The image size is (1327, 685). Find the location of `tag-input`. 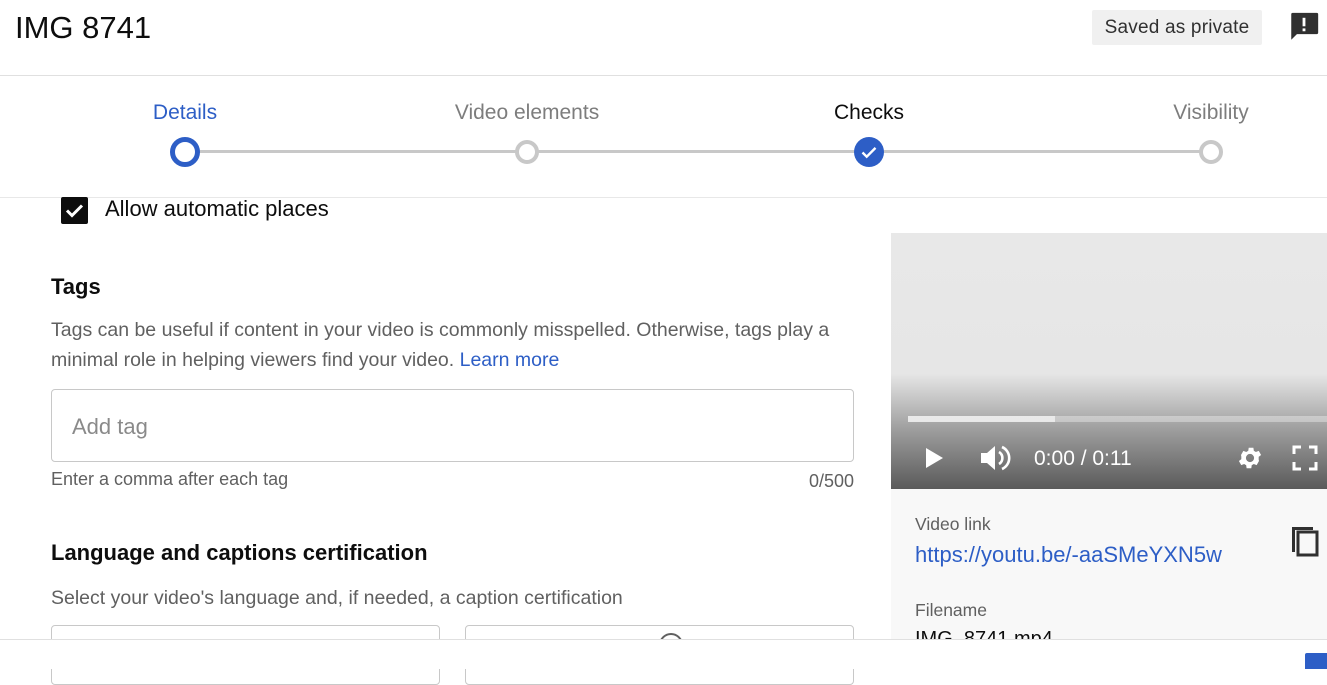

tag-input is located at coordinates (452, 427).